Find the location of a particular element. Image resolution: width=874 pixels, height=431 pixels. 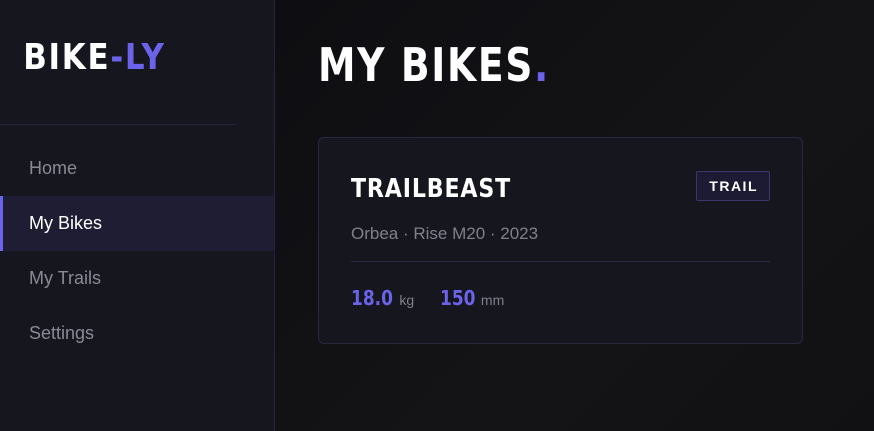

spec-travel: 150 mm is located at coordinates (472, 298).